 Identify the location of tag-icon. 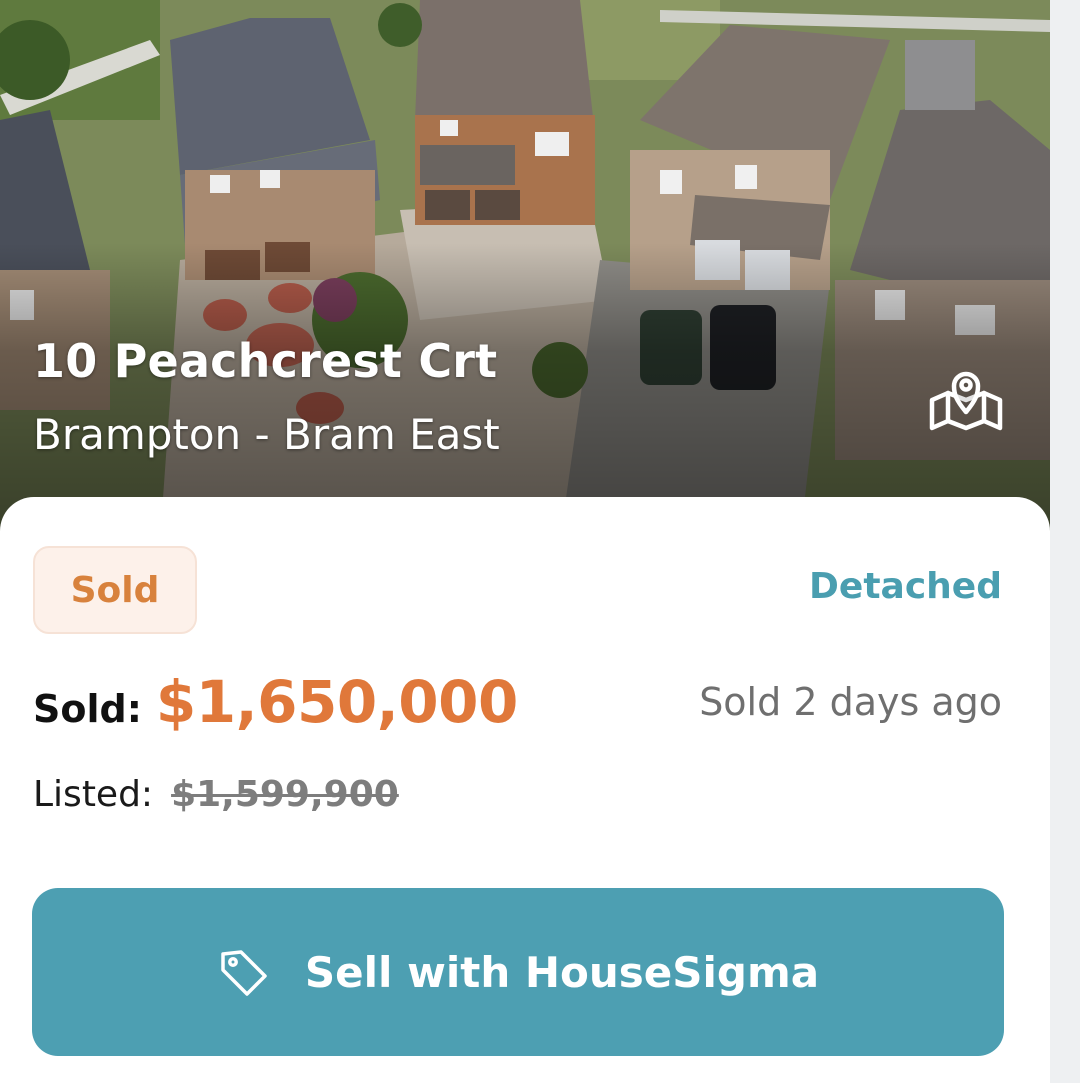
(243, 972).